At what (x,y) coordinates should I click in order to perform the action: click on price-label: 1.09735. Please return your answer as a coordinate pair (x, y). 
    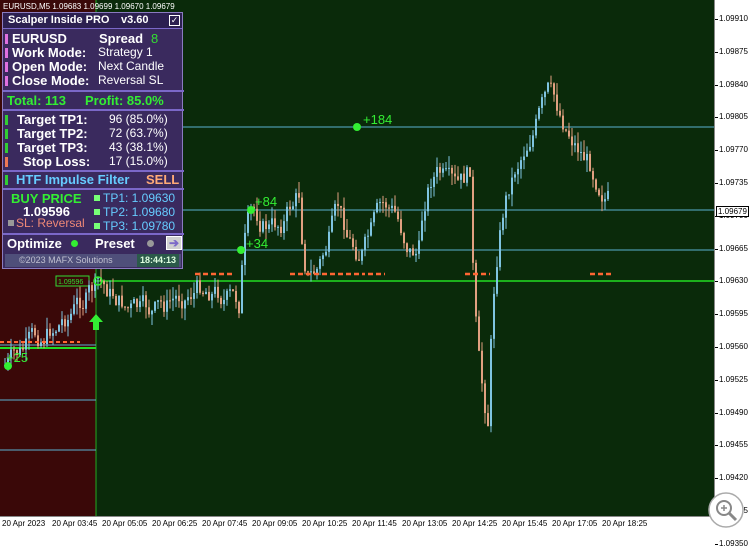
    Looking at the image, I should click on (733, 182).